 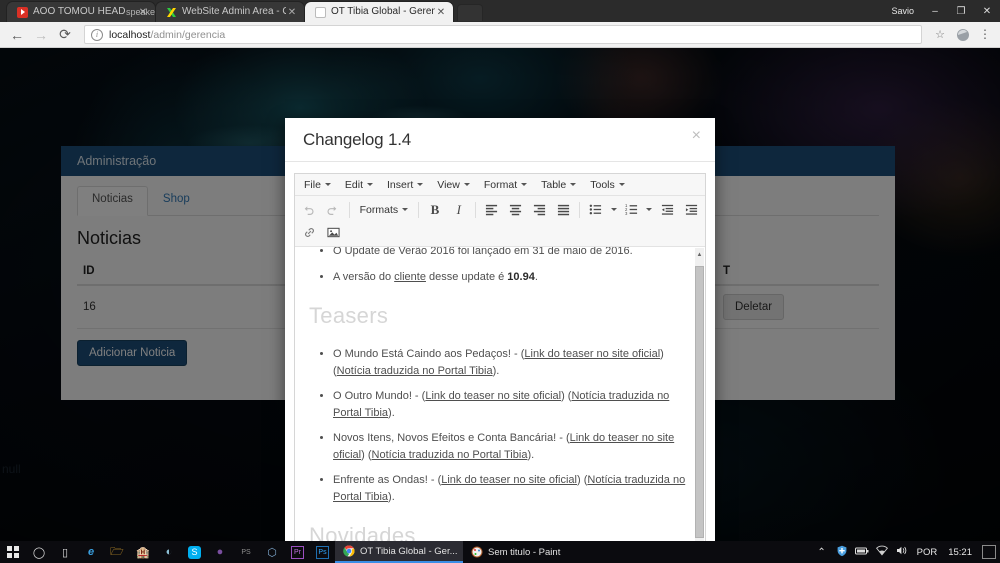 I want to click on maximize-button: ❐, so click(x=961, y=11).